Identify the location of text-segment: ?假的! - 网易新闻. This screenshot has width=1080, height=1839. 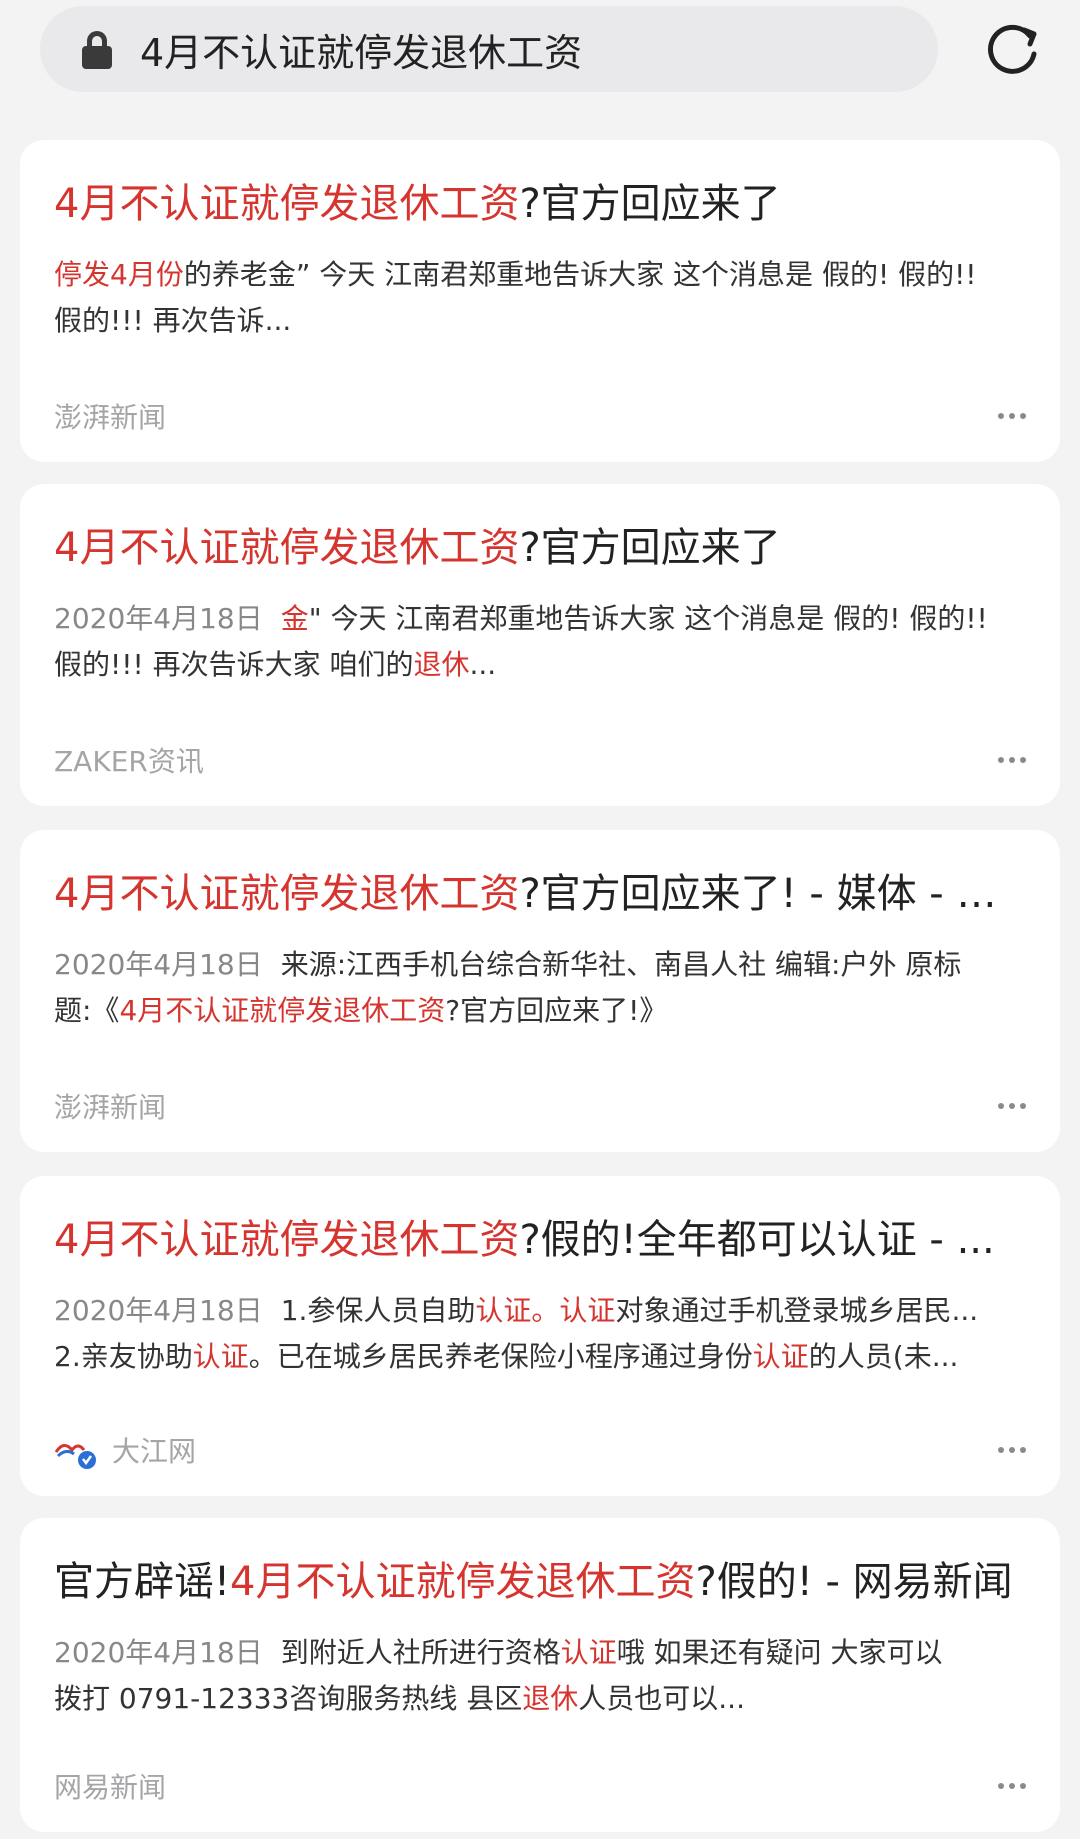
(854, 1582).